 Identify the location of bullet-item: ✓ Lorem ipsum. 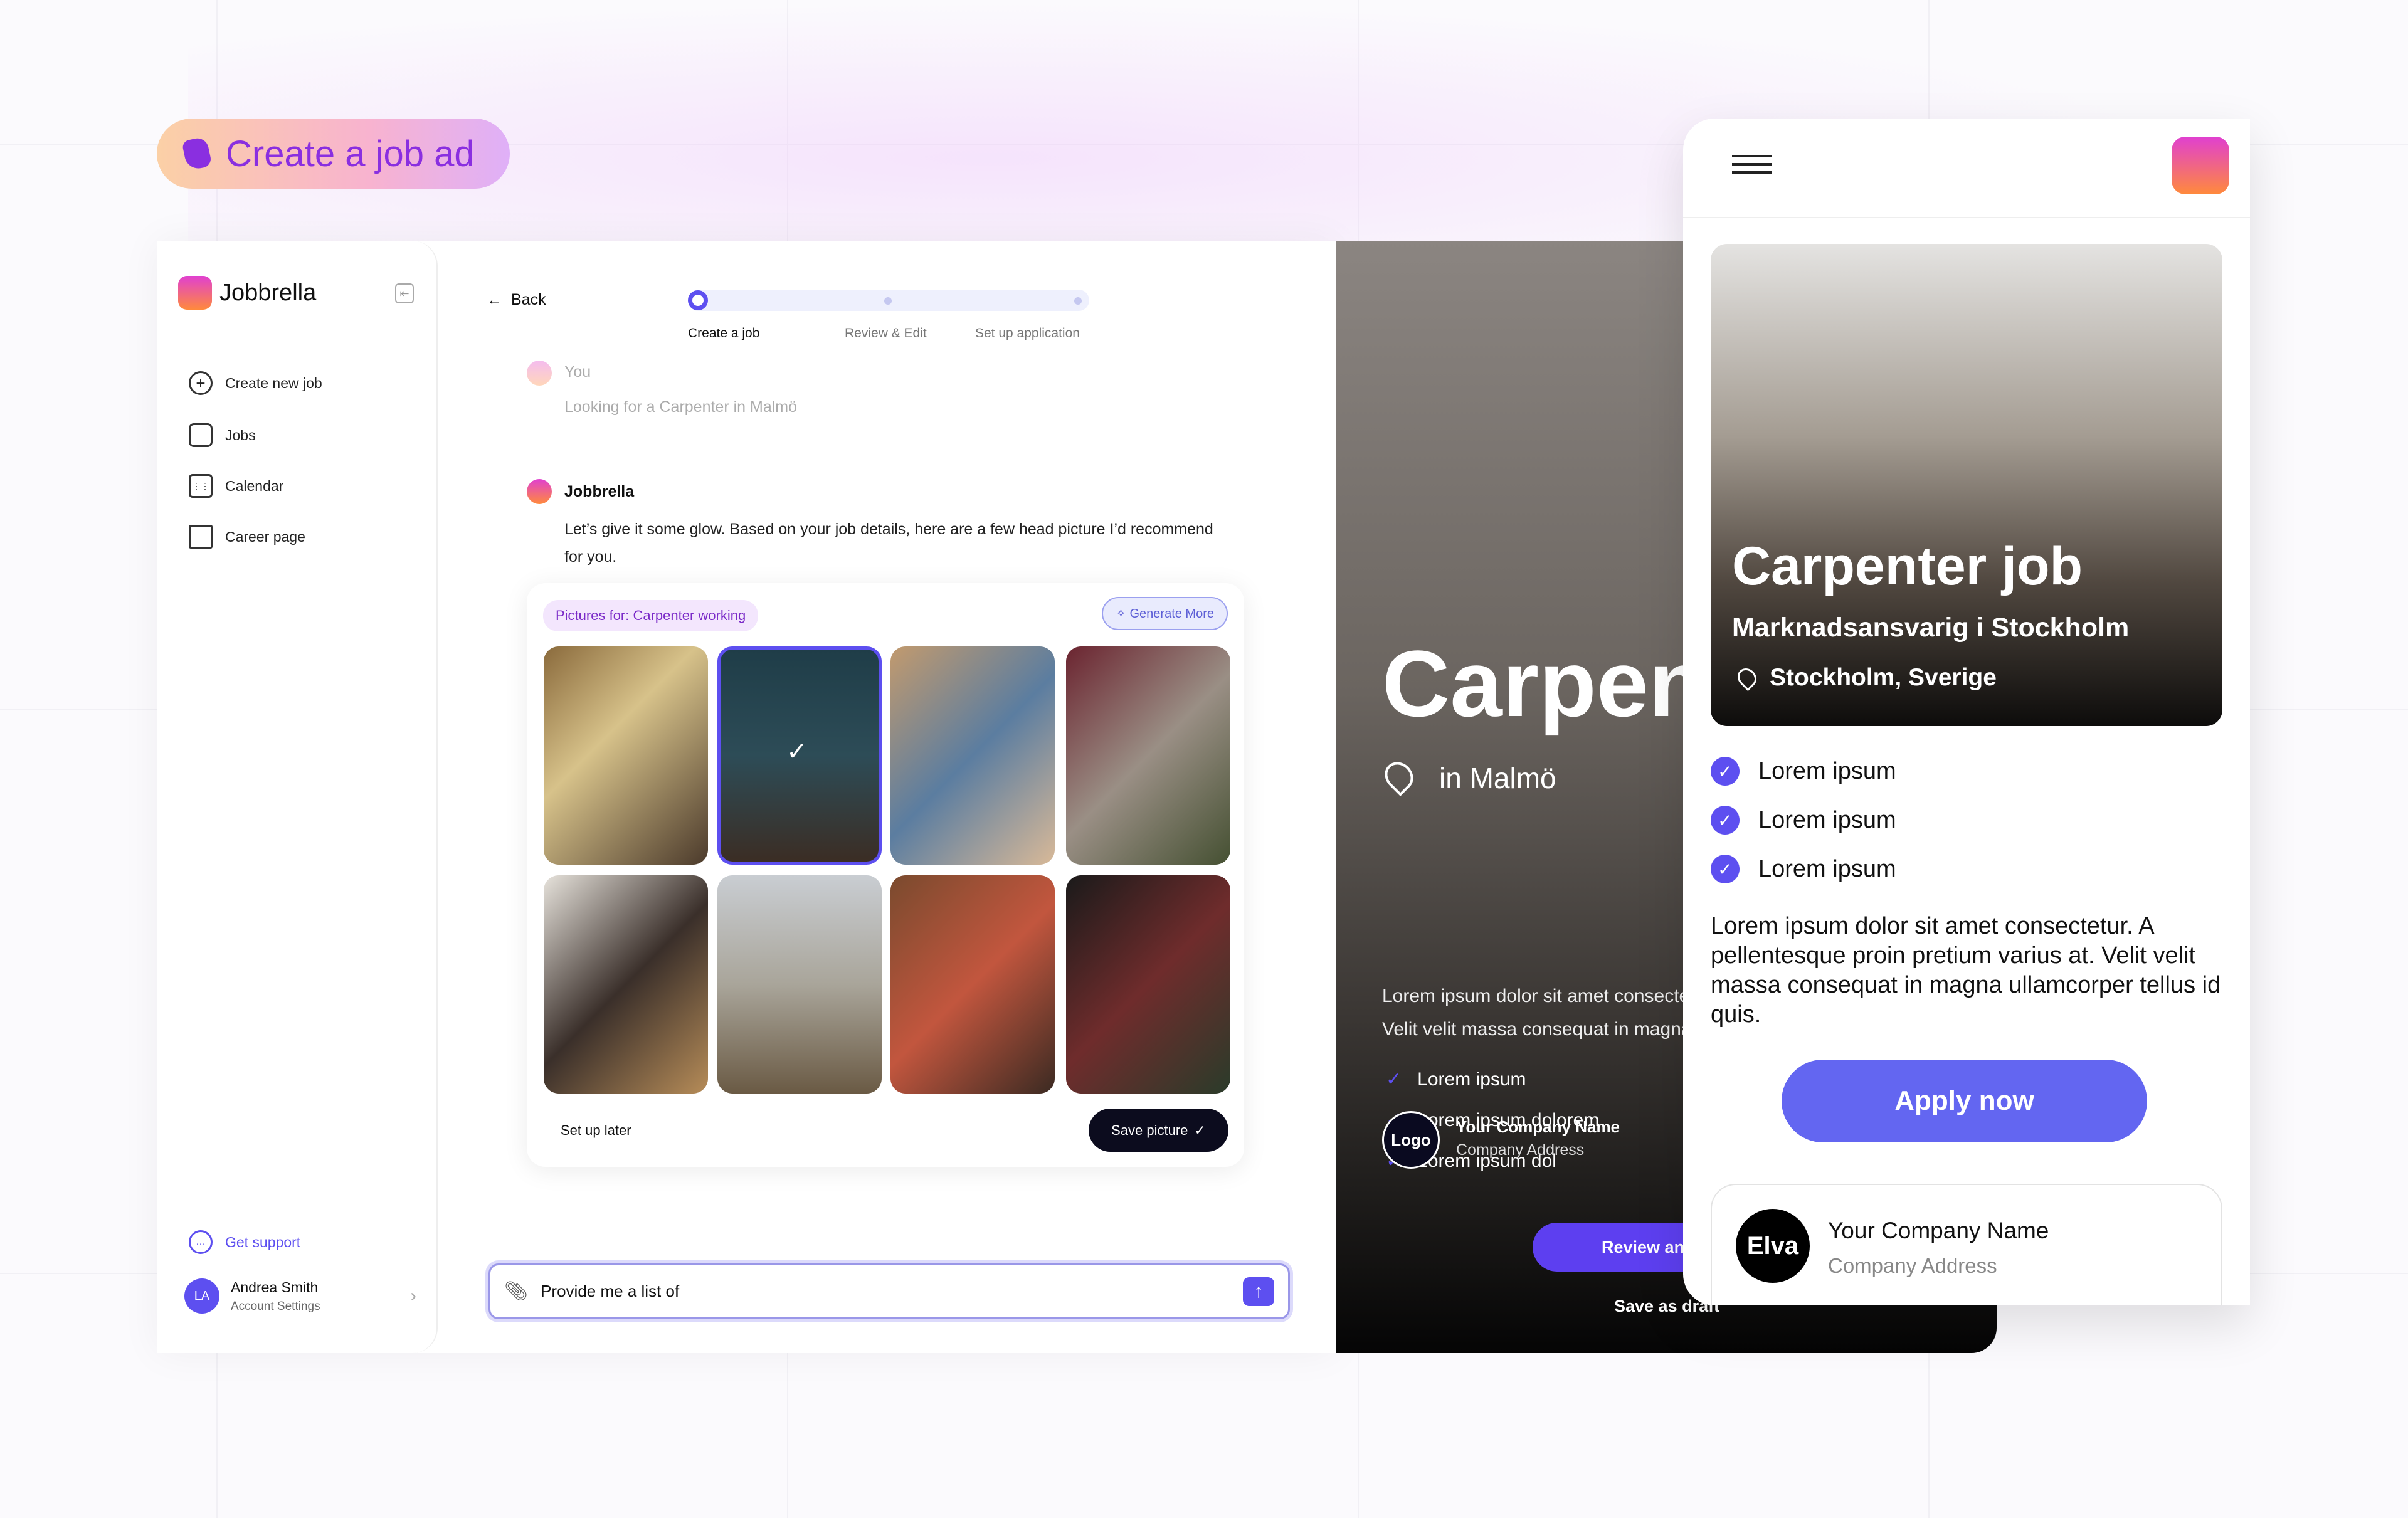
(1492, 1079).